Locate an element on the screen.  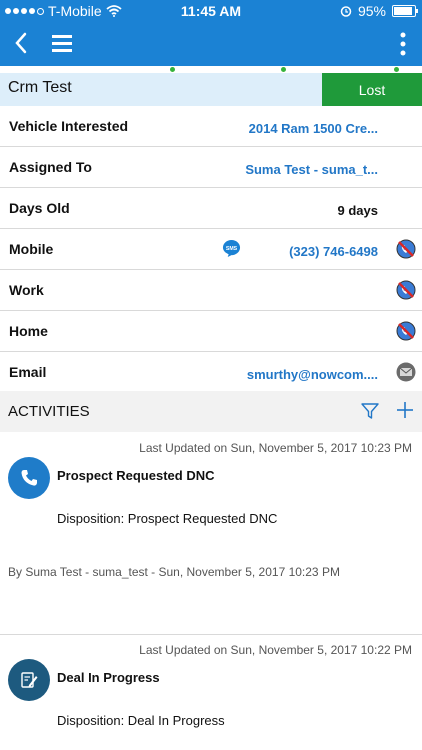
sms-icon: SMS is located at coordinates (231, 248).